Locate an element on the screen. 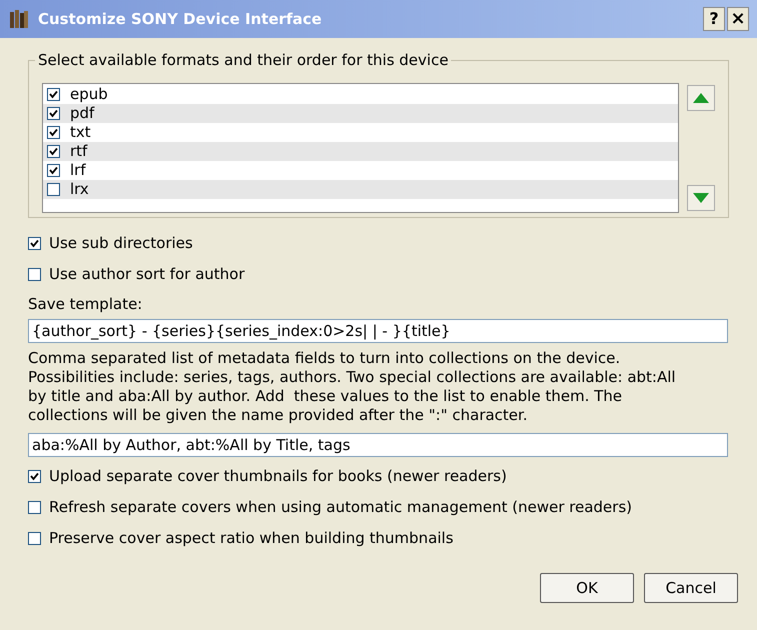  option-label: Refresh separate covers when using automatic management (newer readers) is located at coordinates (340, 507).